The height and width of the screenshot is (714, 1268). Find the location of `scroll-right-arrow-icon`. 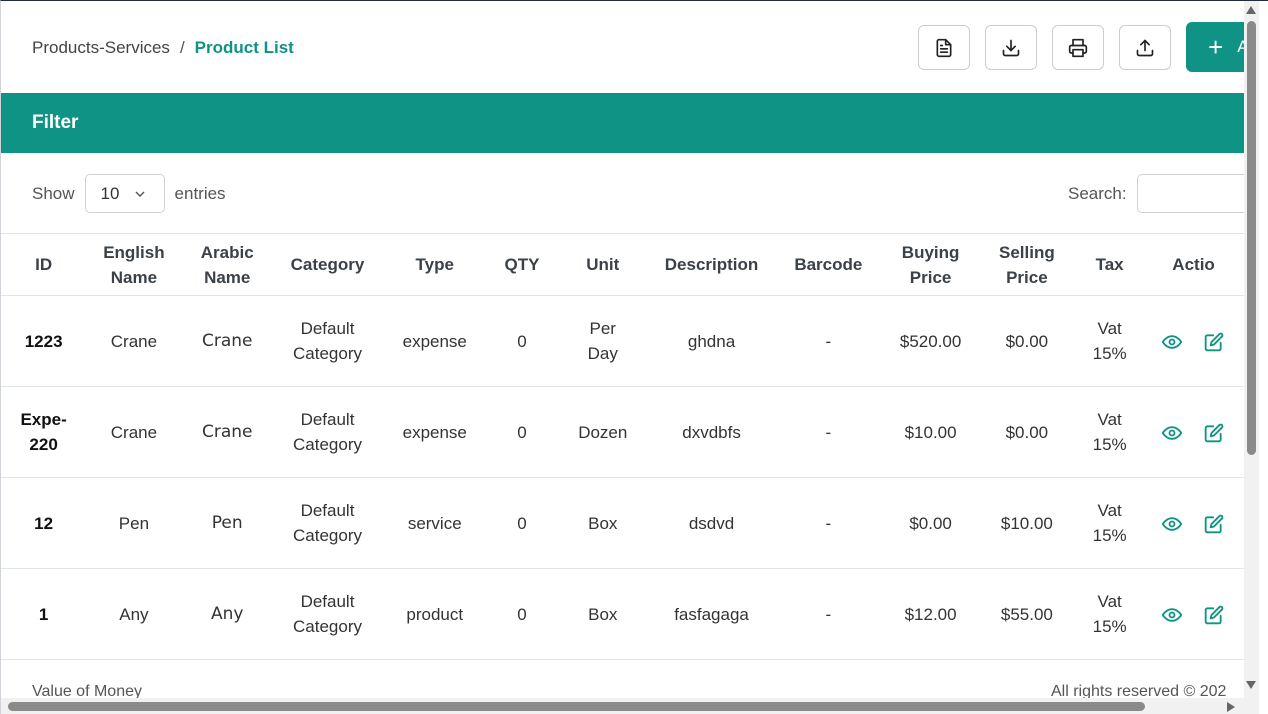

scroll-right-arrow-icon is located at coordinates (1231, 707).